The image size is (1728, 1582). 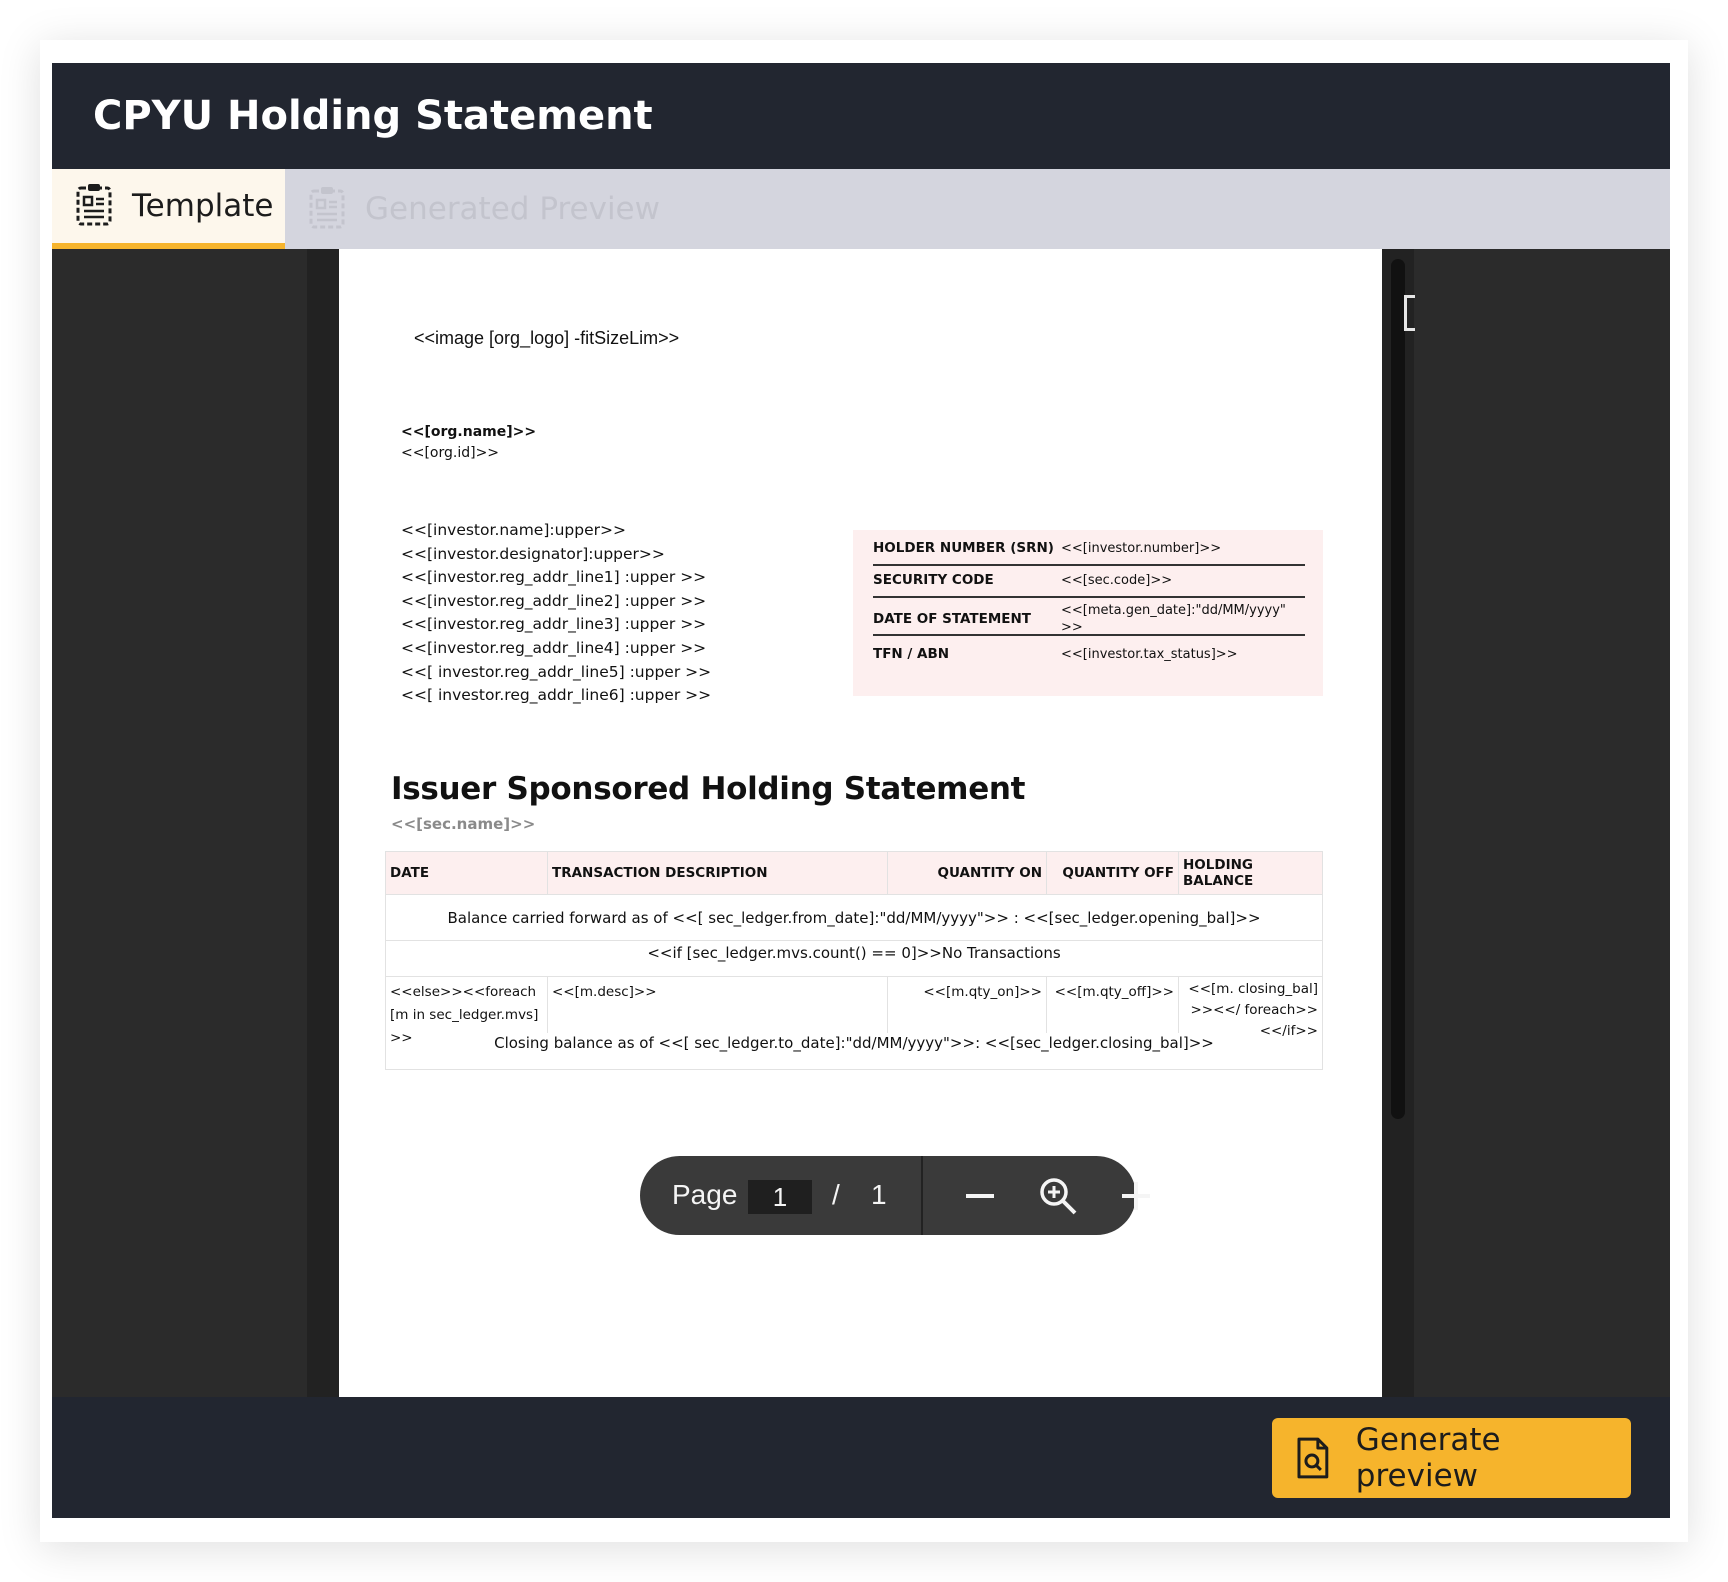 I want to click on holder-info-row: TFN / ABN <<[investor.tax_status]>>, so click(x=1089, y=658).